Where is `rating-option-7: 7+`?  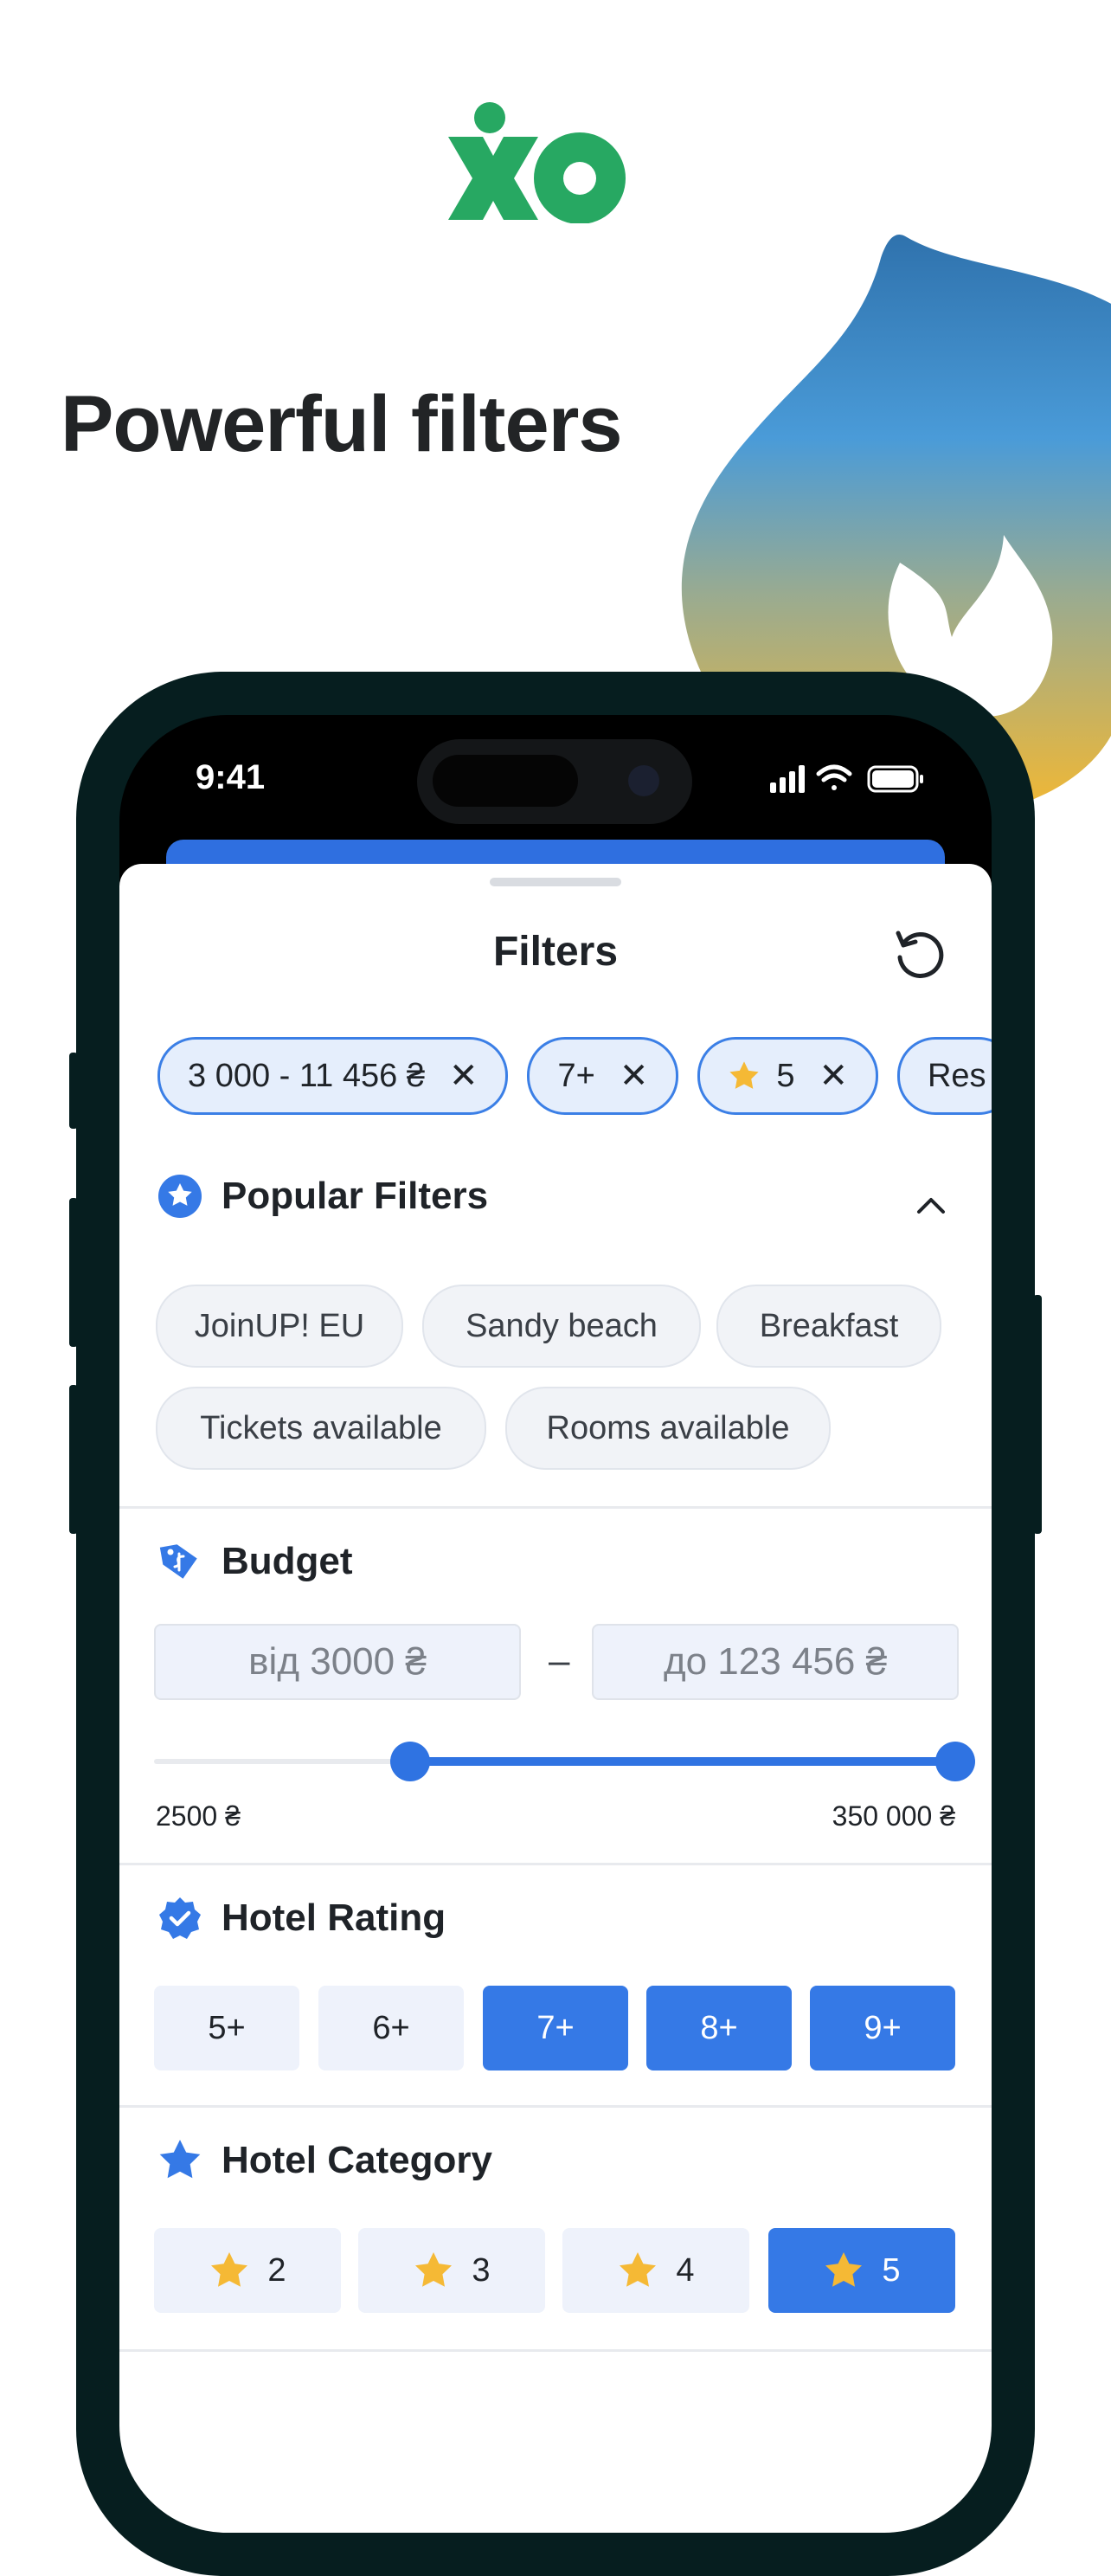 rating-option-7: 7+ is located at coordinates (555, 2028).